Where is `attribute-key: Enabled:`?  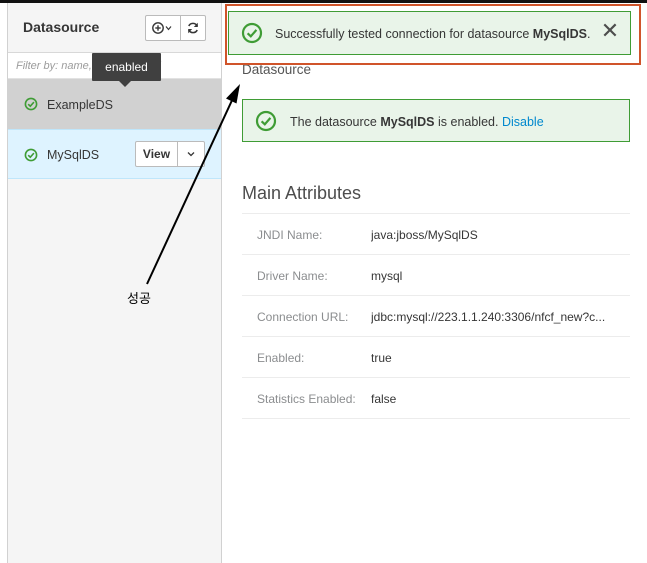 attribute-key: Enabled: is located at coordinates (281, 358).